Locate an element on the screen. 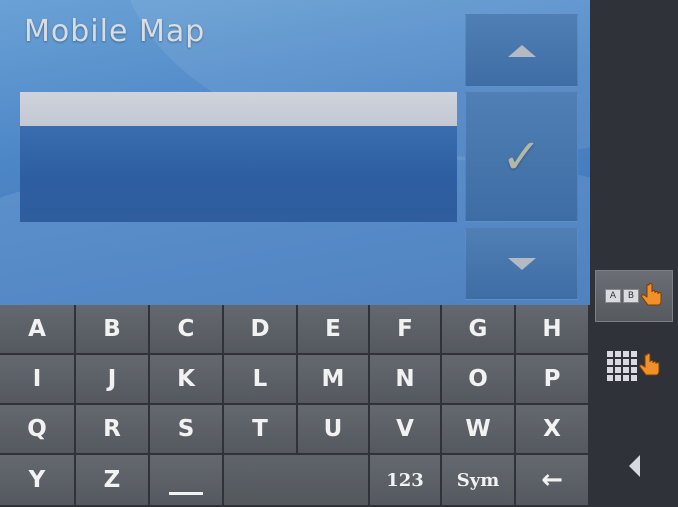 The image size is (678, 507). scroll-down-button is located at coordinates (521, 264).